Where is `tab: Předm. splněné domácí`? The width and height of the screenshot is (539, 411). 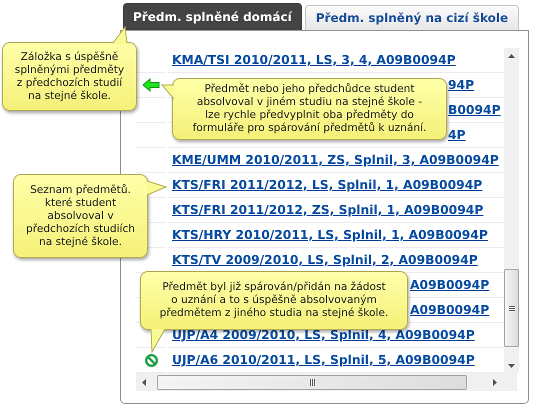 tab: Předm. splněné domácí is located at coordinates (212, 16).